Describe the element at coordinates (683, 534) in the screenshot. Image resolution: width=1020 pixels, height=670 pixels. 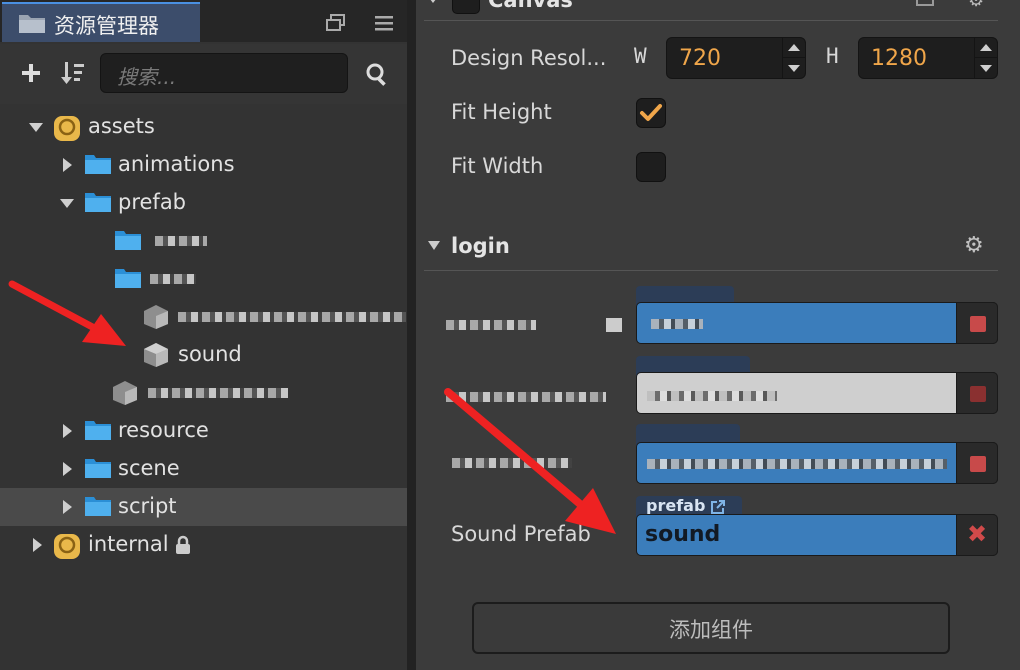
I see `sound-prefab-value: sound` at that location.